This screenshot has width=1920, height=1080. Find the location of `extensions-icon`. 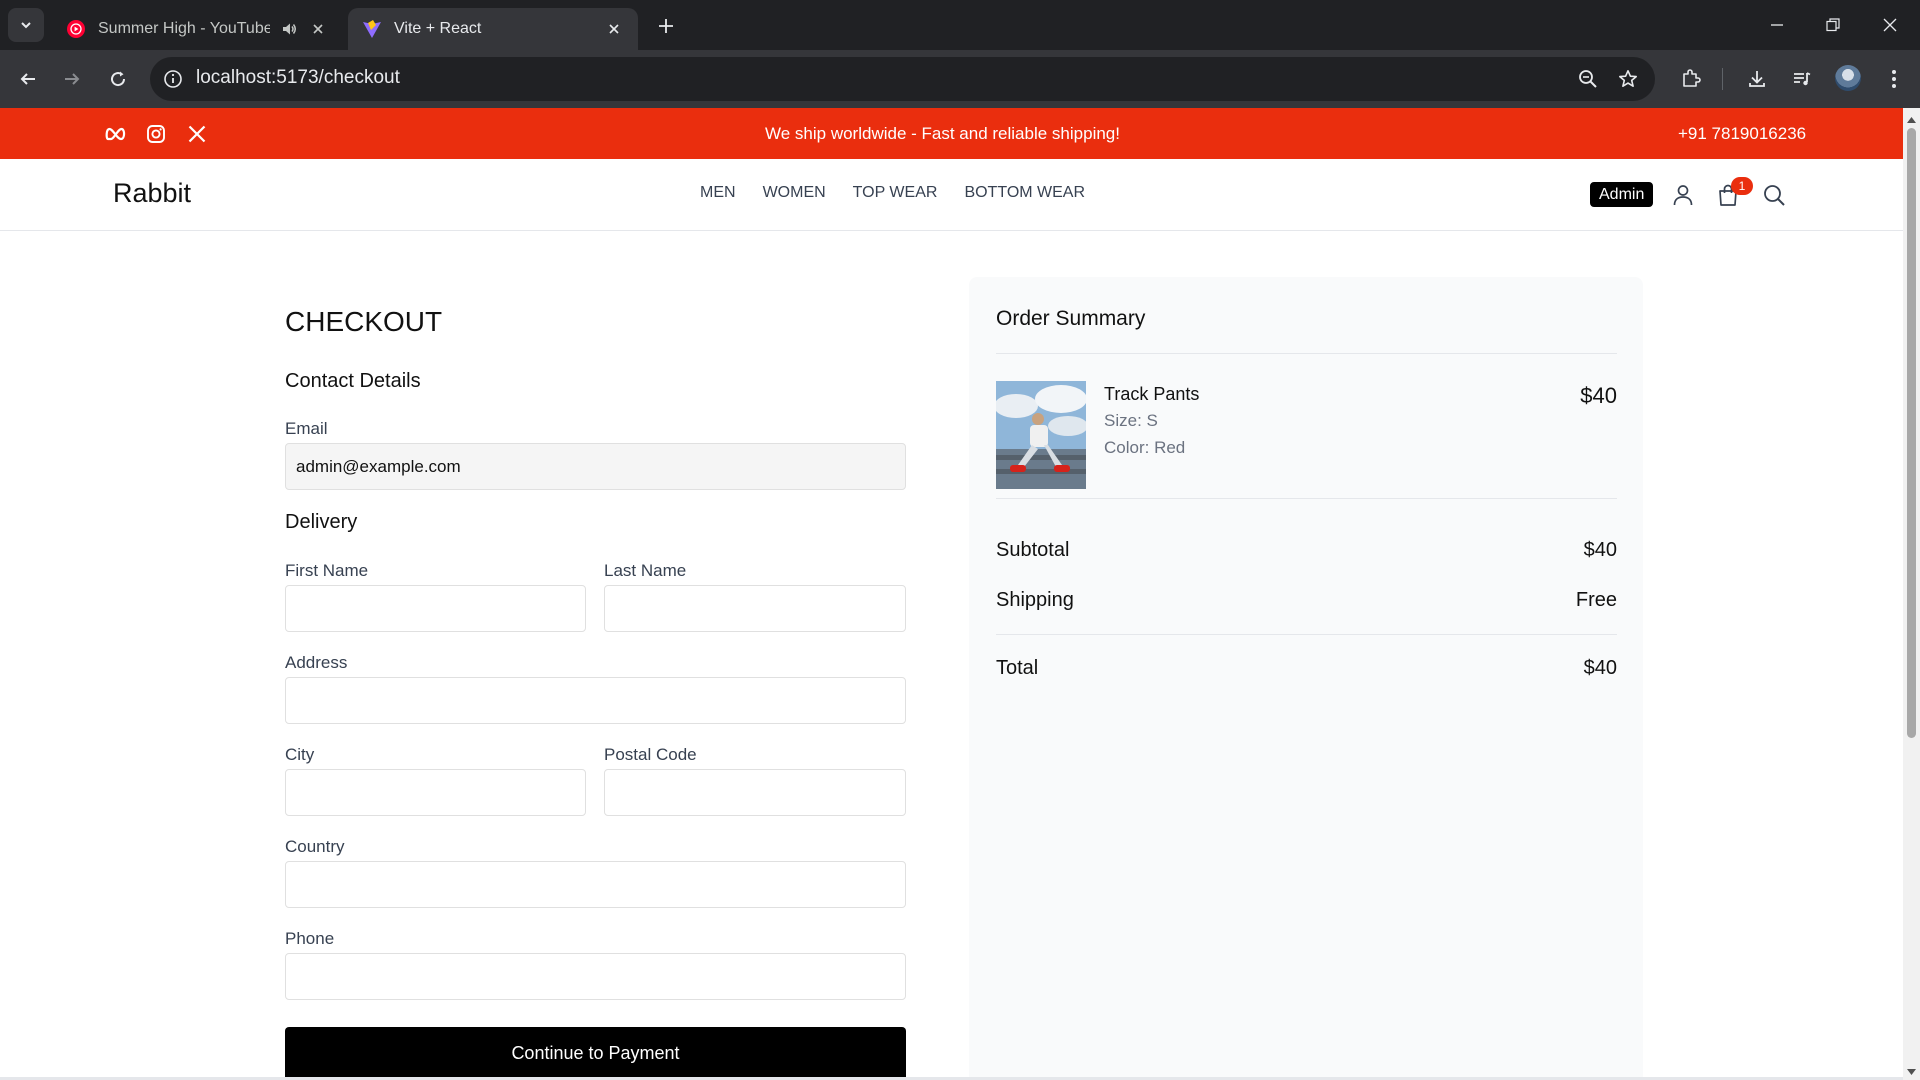

extensions-icon is located at coordinates (1691, 79).